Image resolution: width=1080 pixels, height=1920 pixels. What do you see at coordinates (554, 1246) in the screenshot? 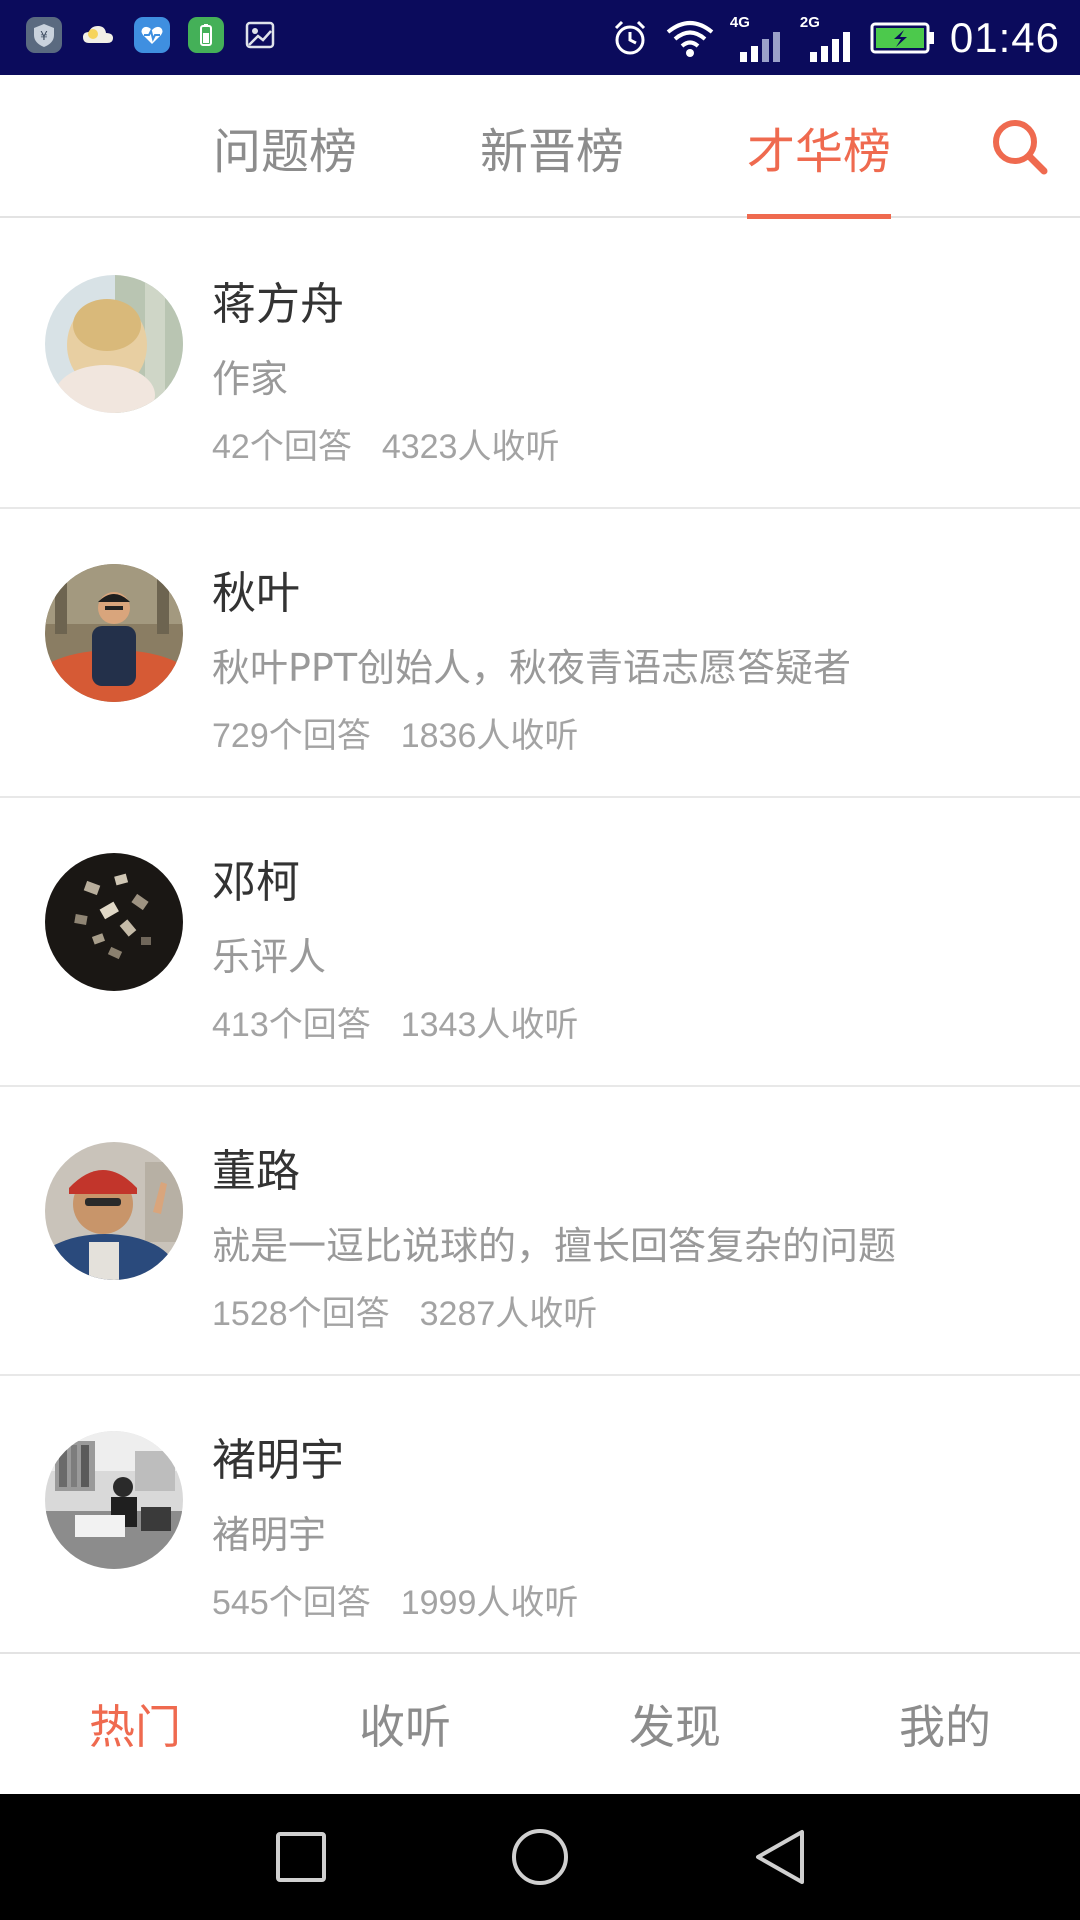
I see `expert-description: 就是一逗比说球的，擅长回答复杂的问题` at bounding box center [554, 1246].